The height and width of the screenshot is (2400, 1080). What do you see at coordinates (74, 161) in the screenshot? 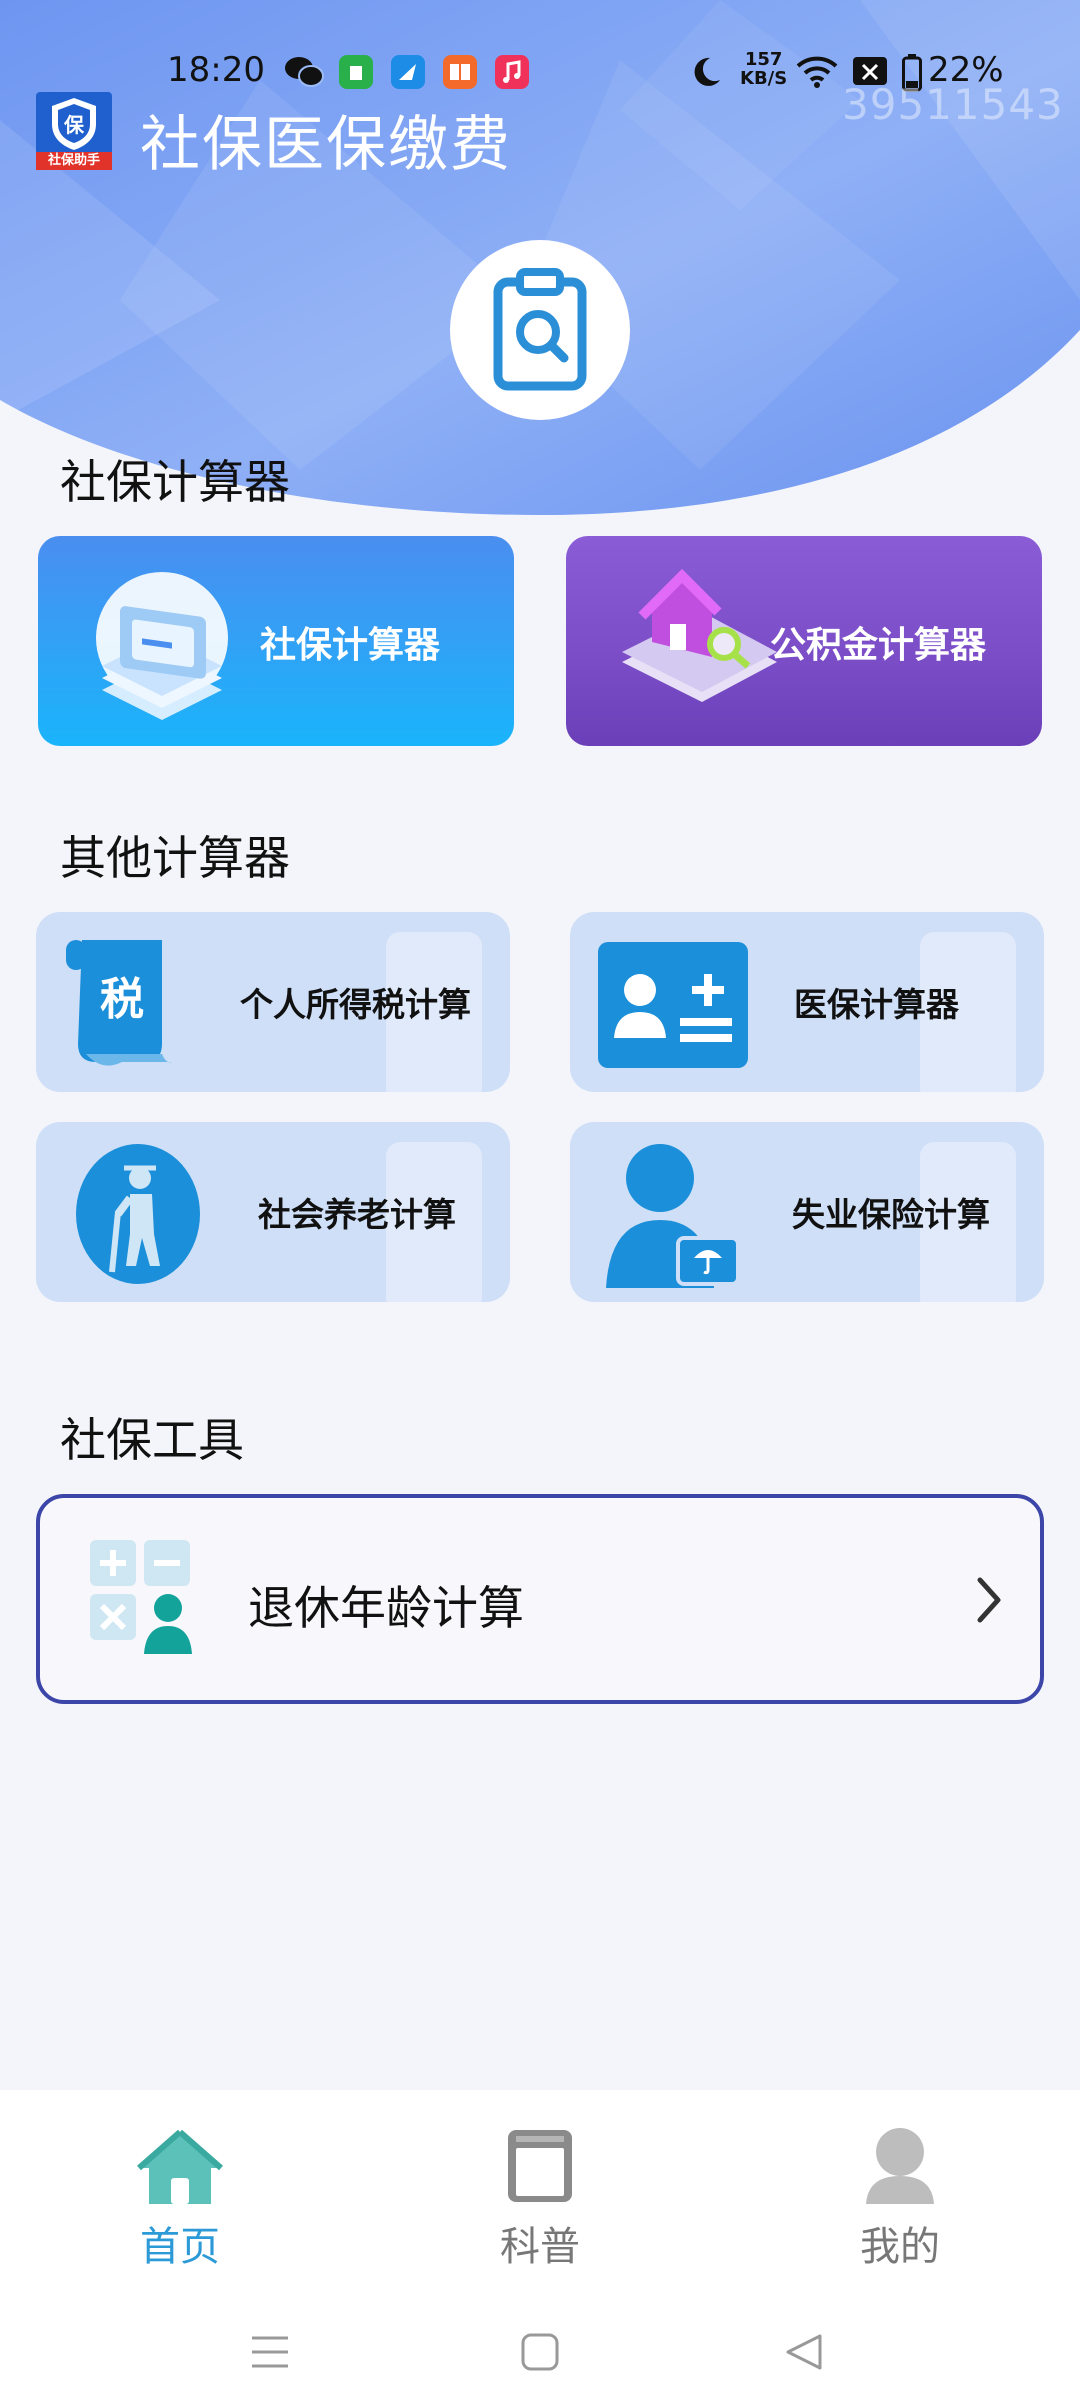
I see `app-logo-caption: 社保助手` at bounding box center [74, 161].